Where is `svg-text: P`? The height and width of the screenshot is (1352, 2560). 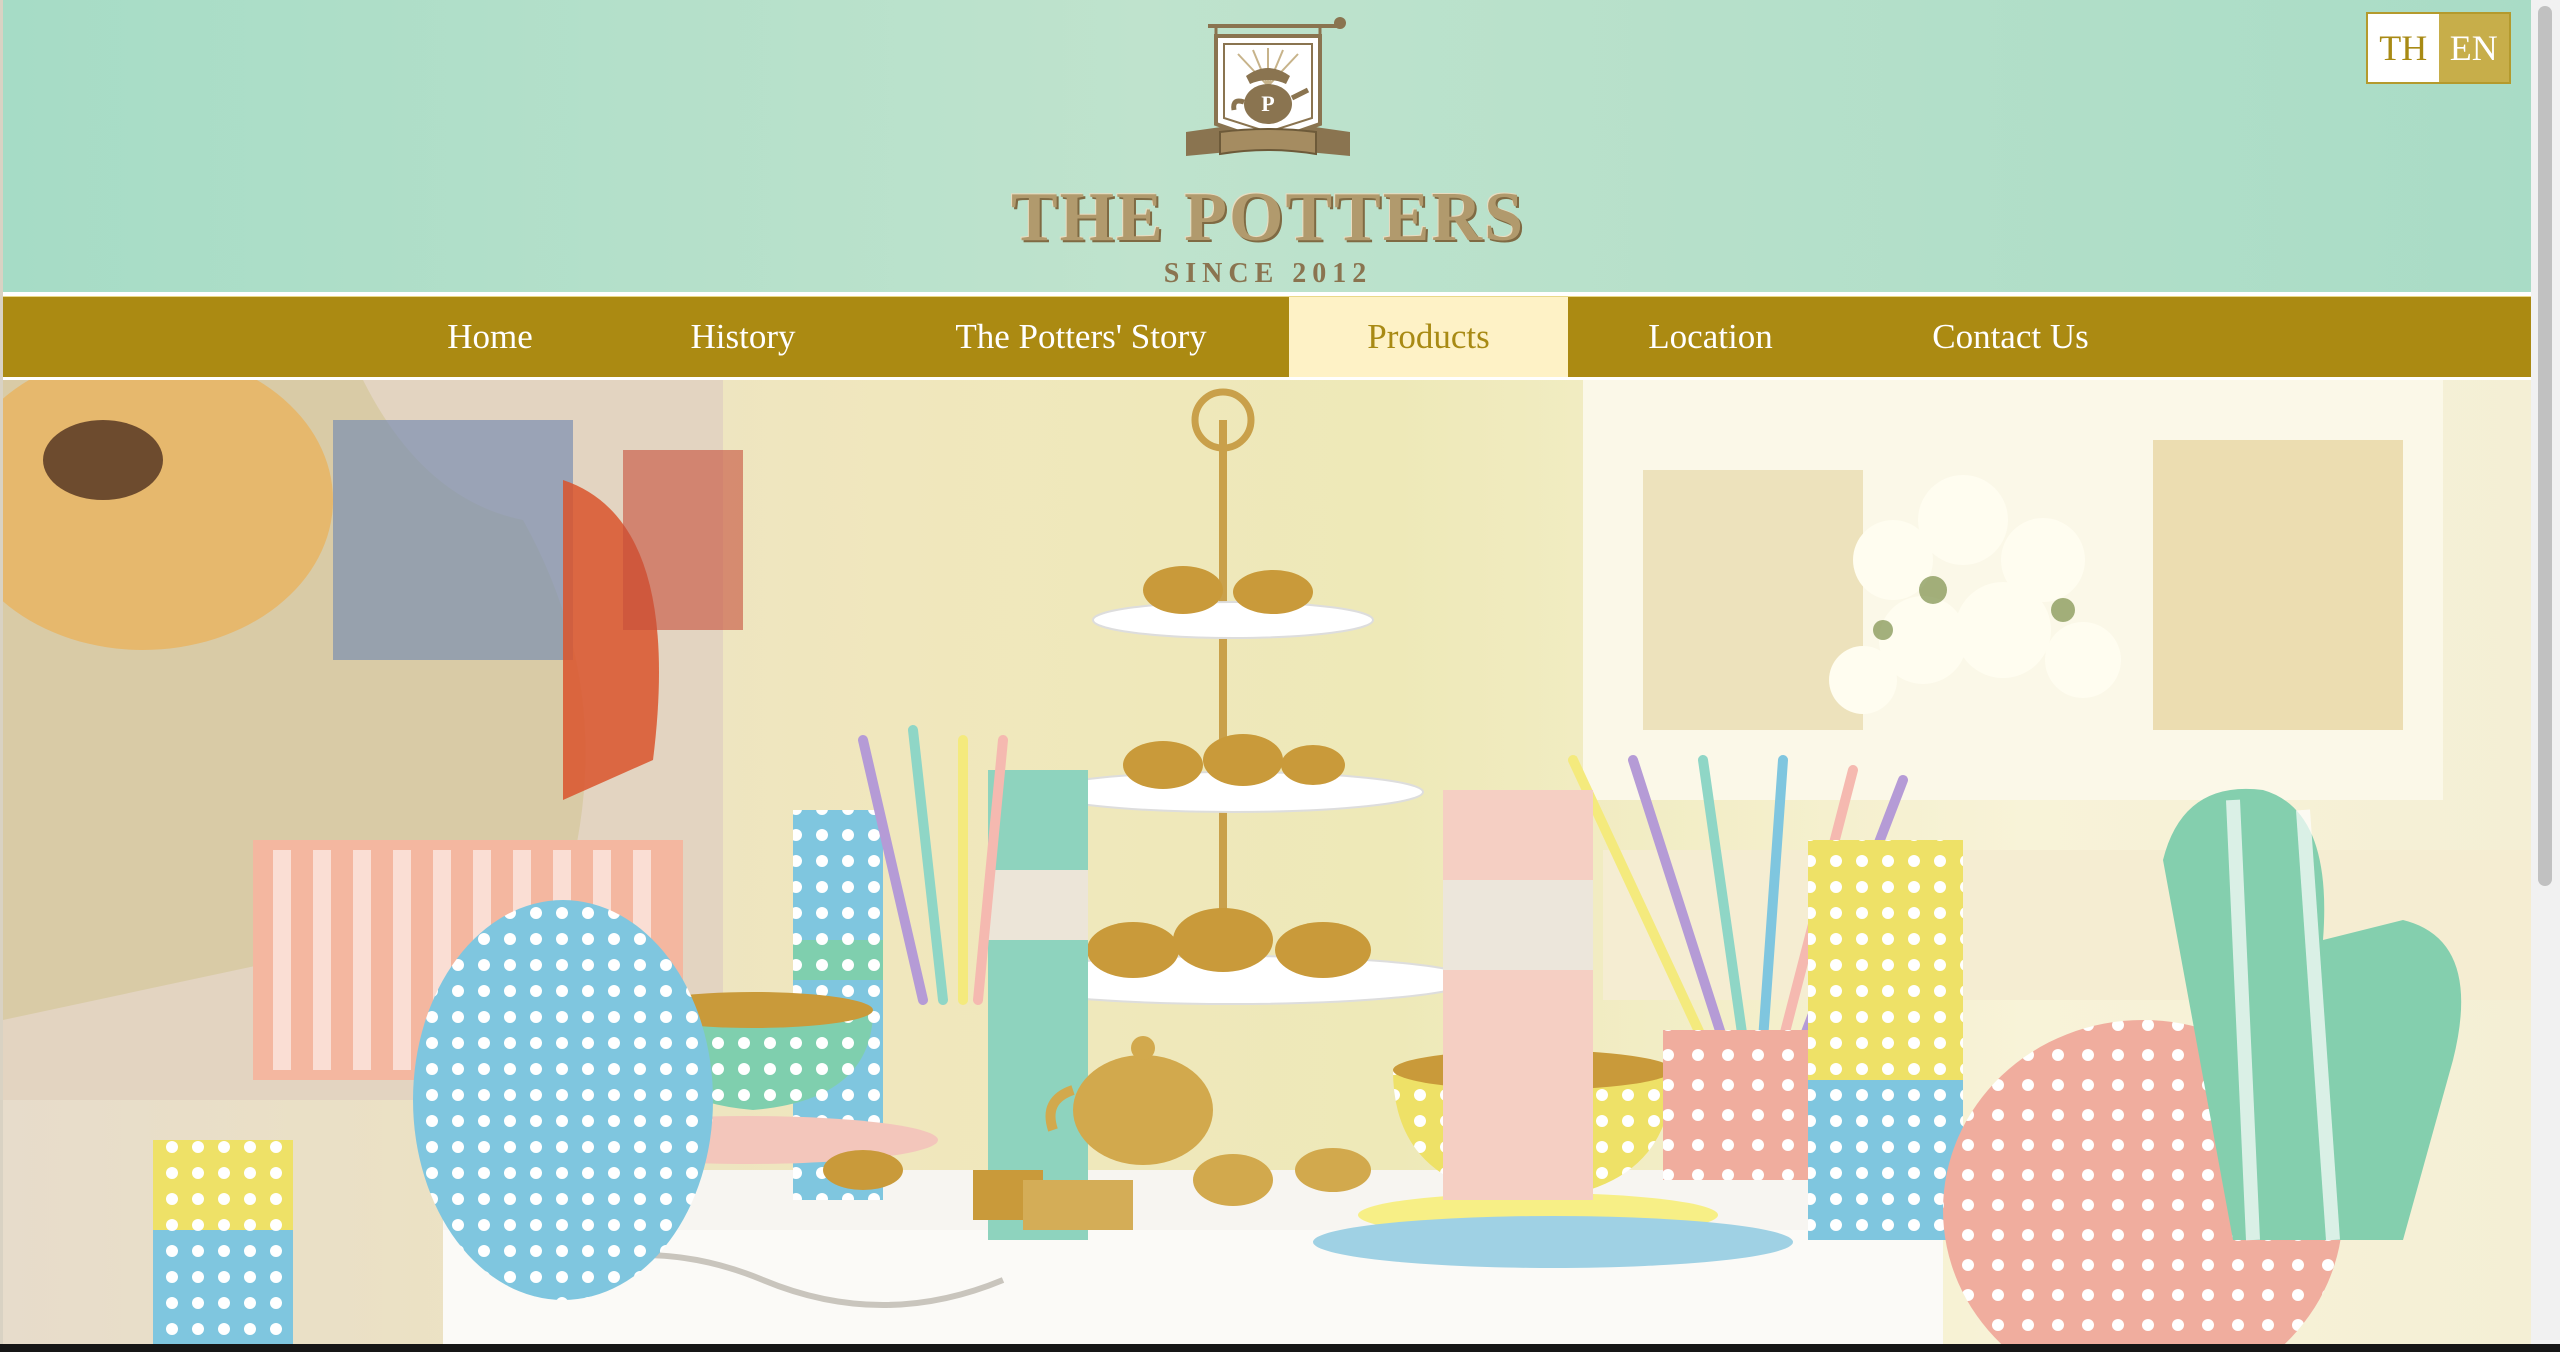 svg-text: P is located at coordinates (1267, 103).